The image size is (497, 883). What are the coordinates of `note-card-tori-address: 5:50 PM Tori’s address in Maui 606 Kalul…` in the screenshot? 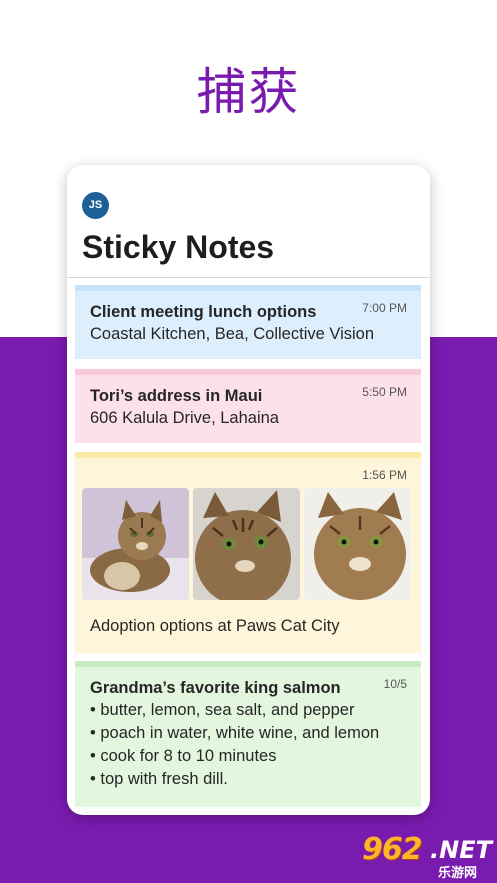 It's located at (248, 406).